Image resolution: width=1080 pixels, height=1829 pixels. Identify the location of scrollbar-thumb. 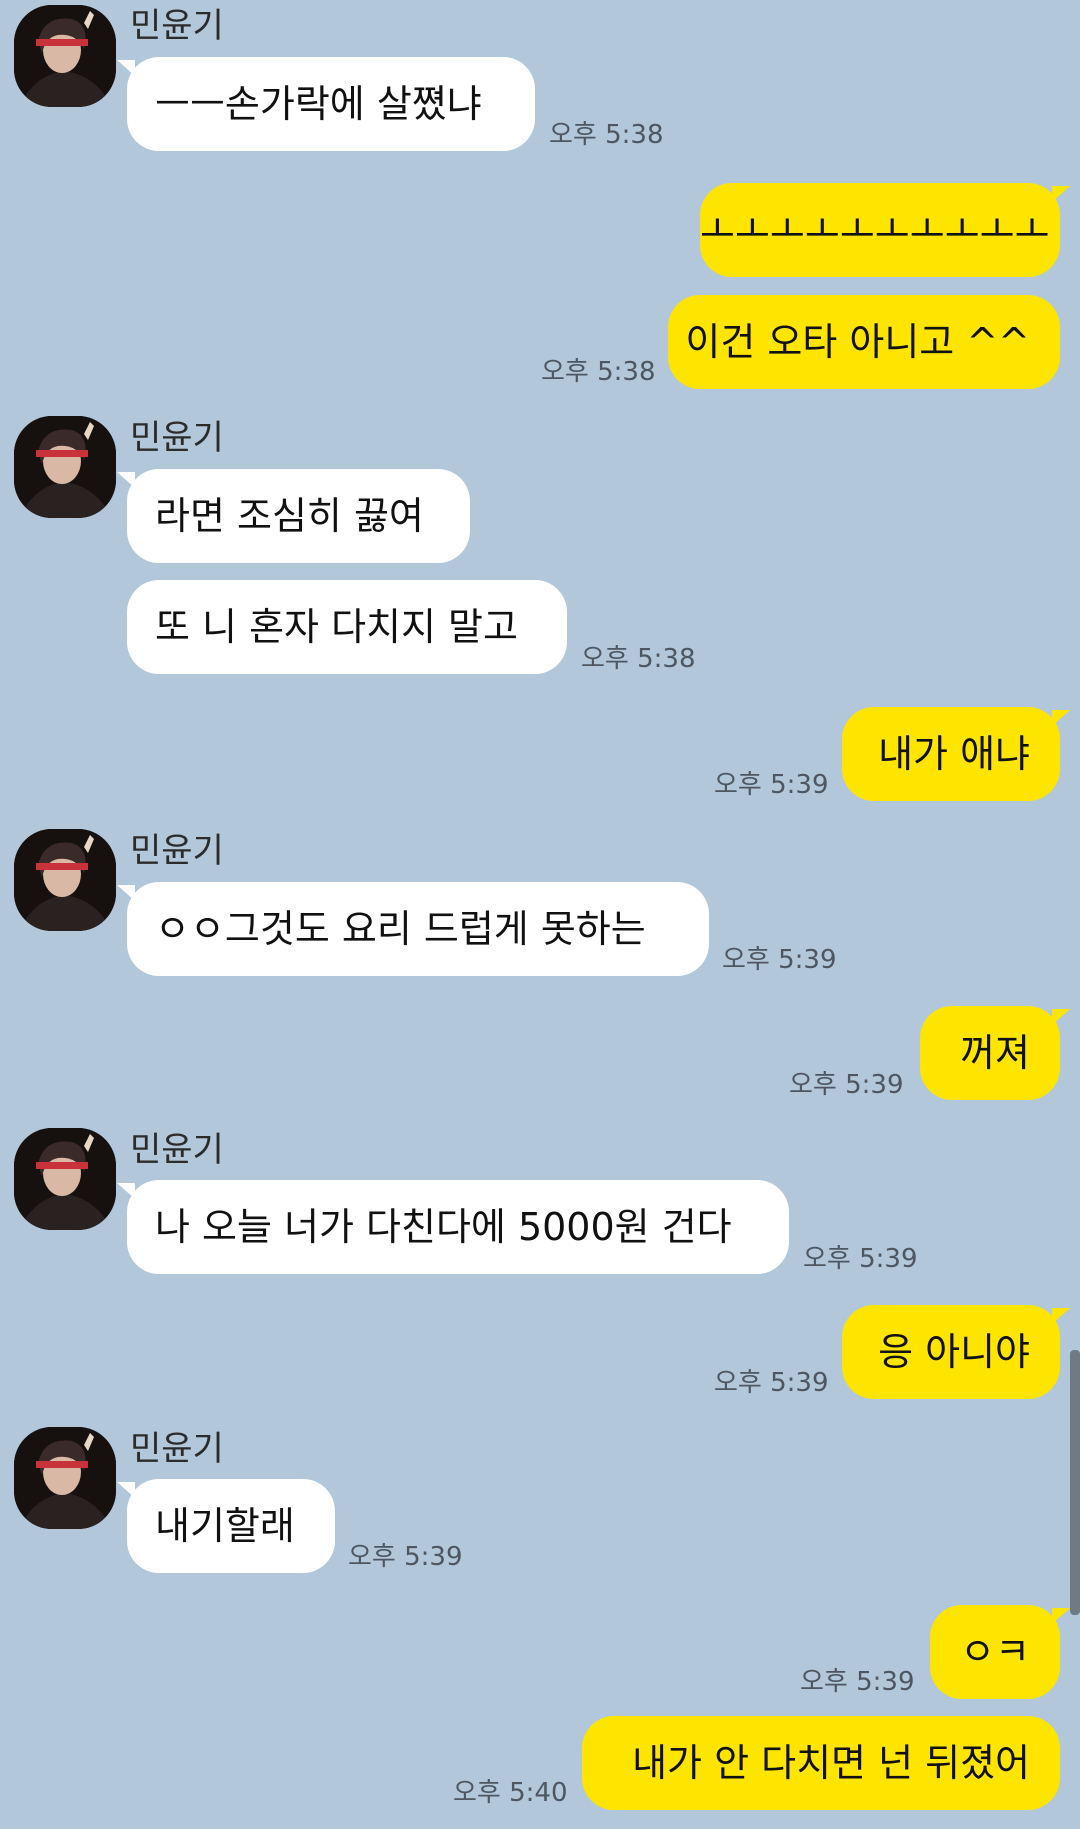
(1075, 1482).